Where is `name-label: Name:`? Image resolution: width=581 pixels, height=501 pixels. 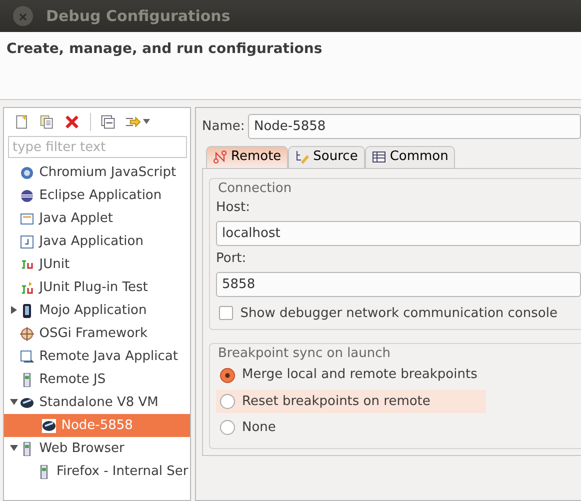
name-label: Name: is located at coordinates (223, 127).